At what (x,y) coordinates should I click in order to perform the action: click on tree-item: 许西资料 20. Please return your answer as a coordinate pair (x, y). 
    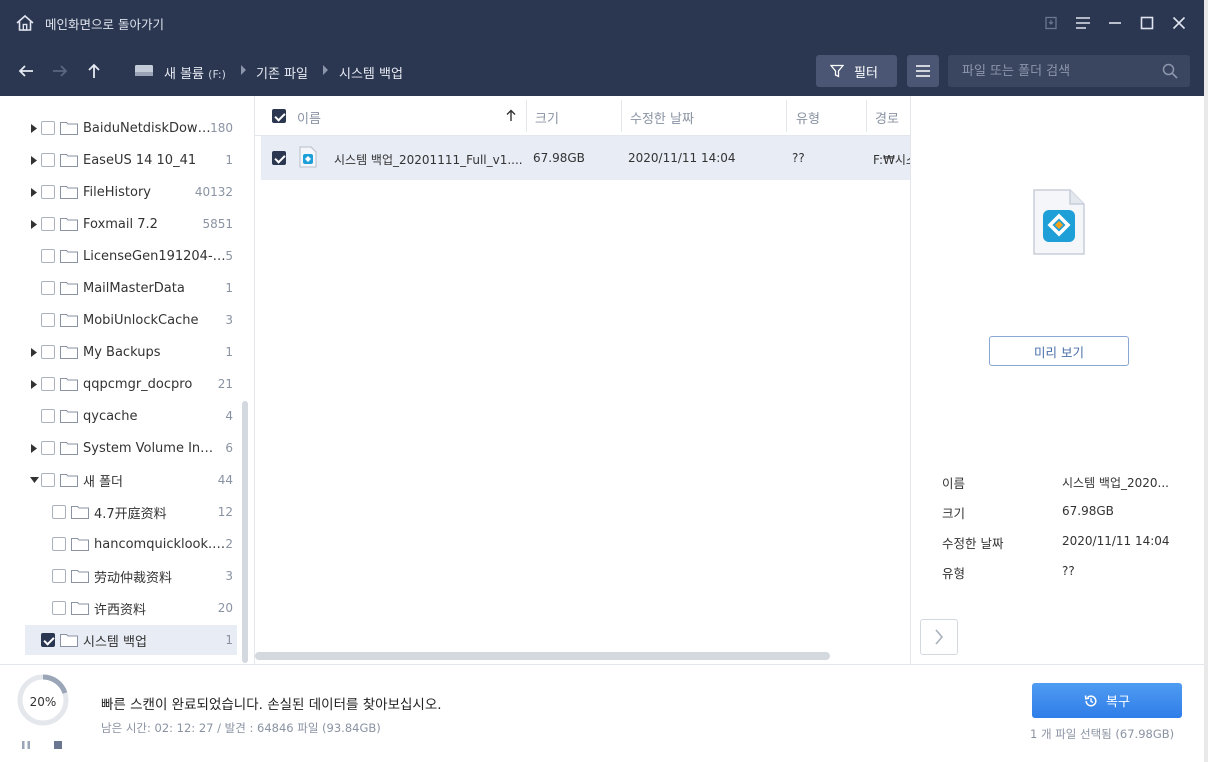
    Looking at the image, I should click on (142, 608).